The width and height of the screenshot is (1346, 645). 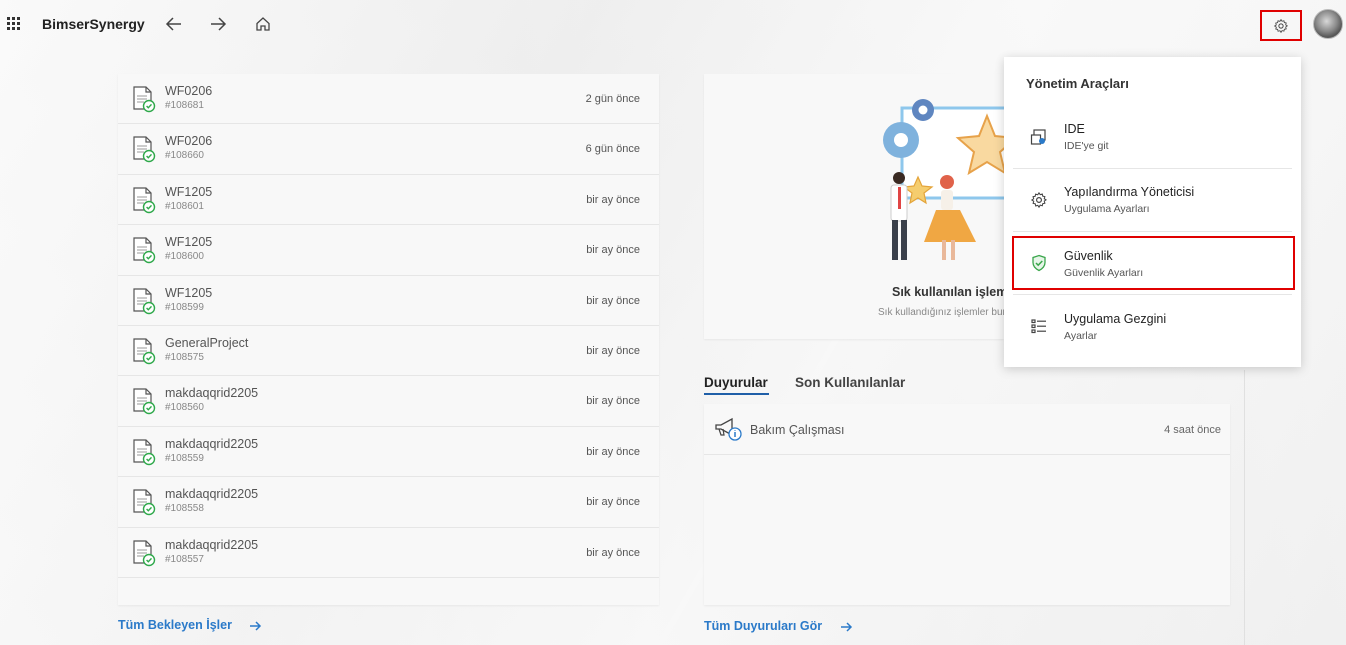 I want to click on menu-item-security: Güvenlik Güvenlik Ayarları, so click(x=1152, y=263).